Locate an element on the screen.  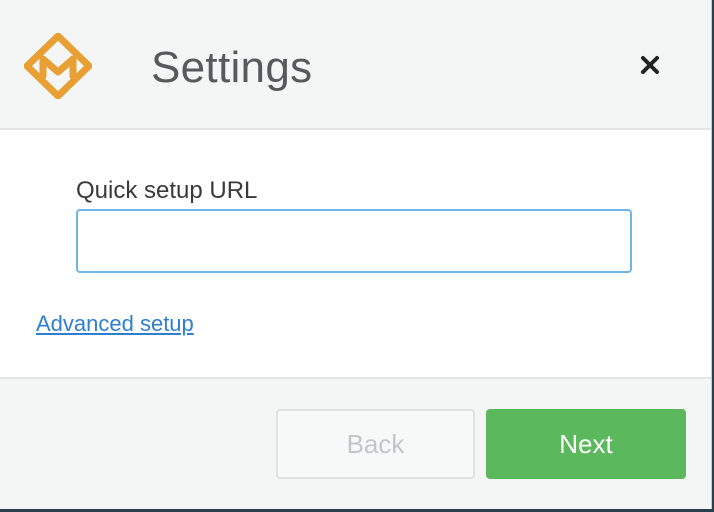
advanced-setup-link: Advanced setup is located at coordinates (115, 324).